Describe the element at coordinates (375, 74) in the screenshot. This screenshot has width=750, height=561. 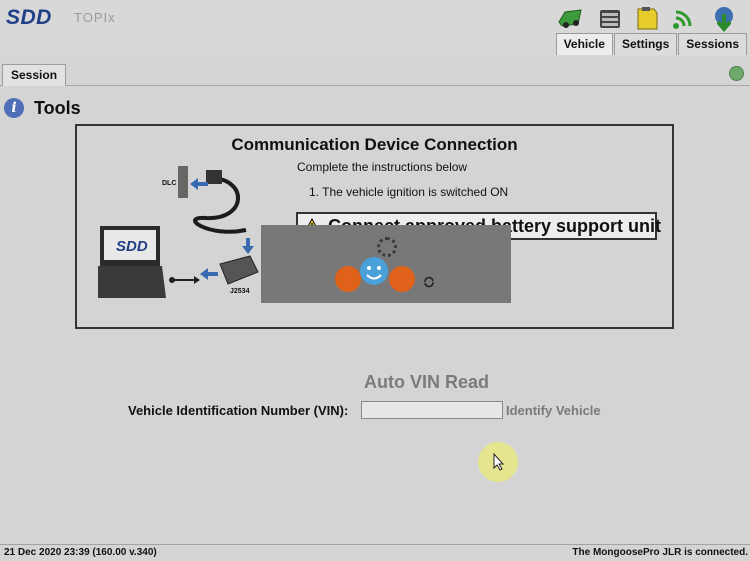
I see `session-bar: Session` at that location.